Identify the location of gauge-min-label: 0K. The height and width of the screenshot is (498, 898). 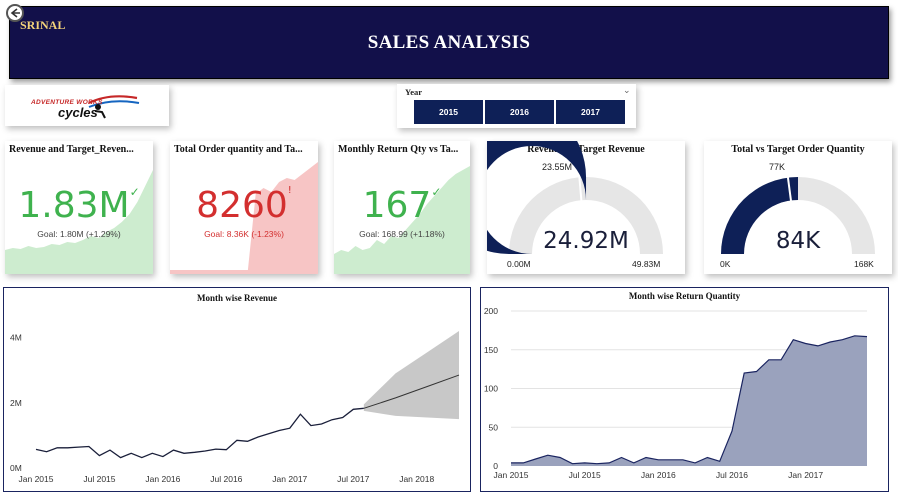
(725, 264).